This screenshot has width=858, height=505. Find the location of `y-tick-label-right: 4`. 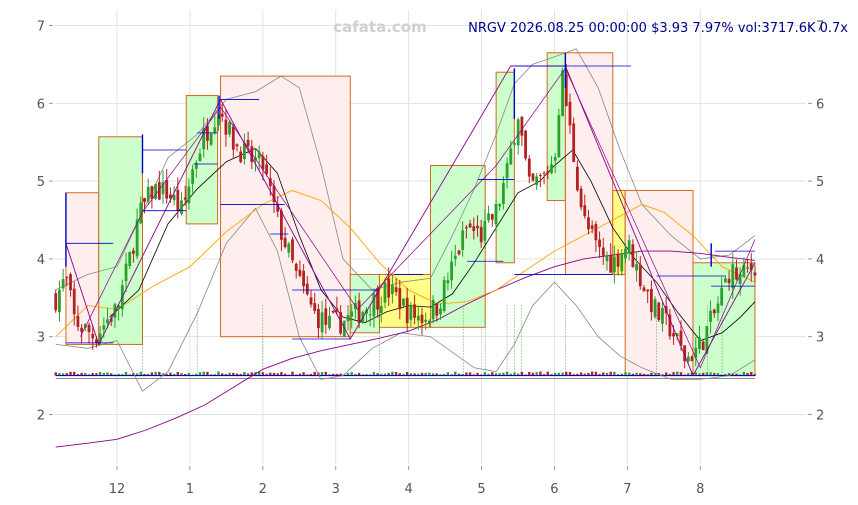

y-tick-label-right: 4 is located at coordinates (820, 260).